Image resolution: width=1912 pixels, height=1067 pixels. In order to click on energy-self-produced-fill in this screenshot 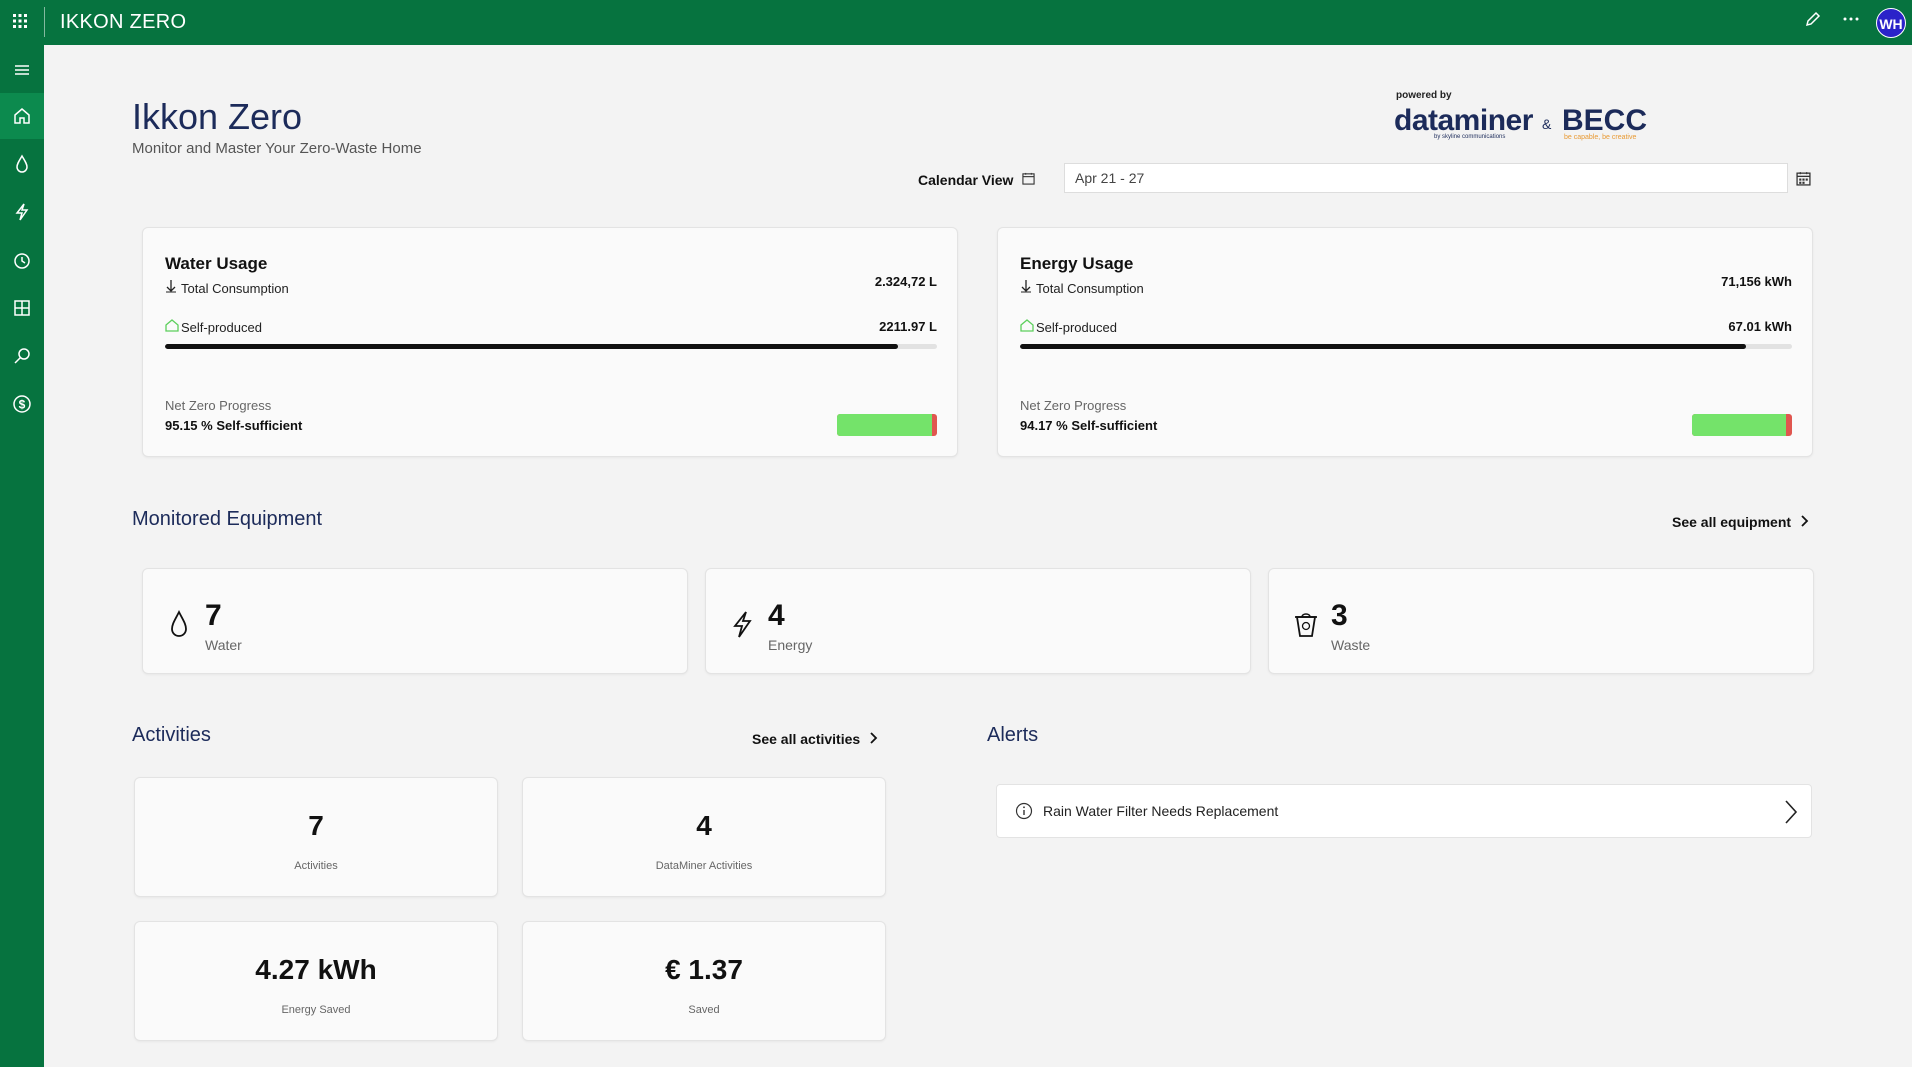, I will do `click(1383, 346)`.